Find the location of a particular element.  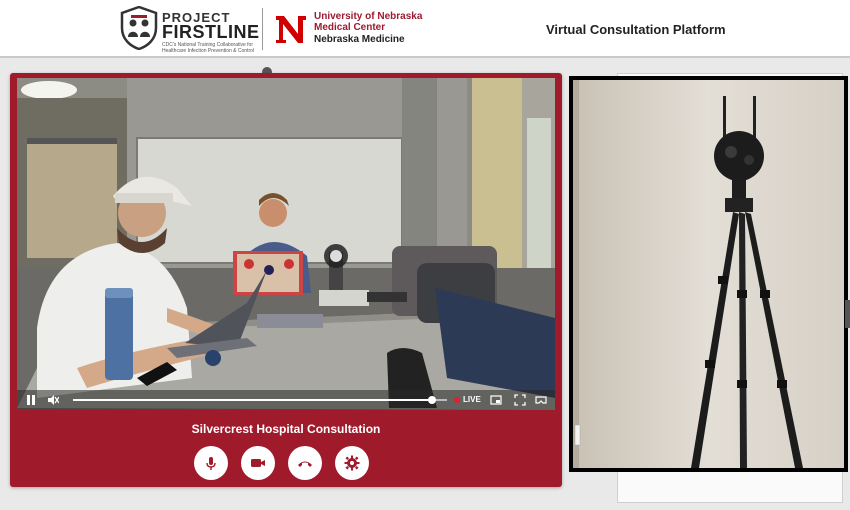

microphone-icon is located at coordinates (211, 463).